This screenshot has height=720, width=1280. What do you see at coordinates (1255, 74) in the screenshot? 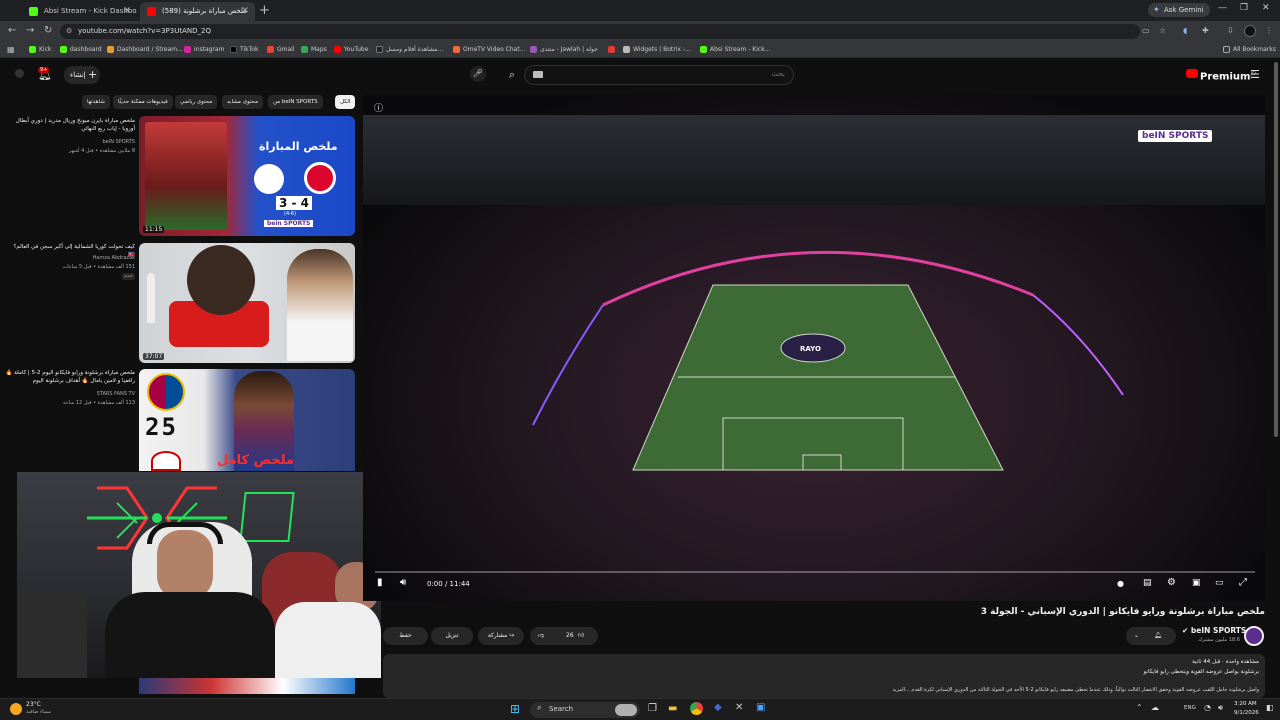
I see `guide-menu-icon: ☰` at bounding box center [1255, 74].